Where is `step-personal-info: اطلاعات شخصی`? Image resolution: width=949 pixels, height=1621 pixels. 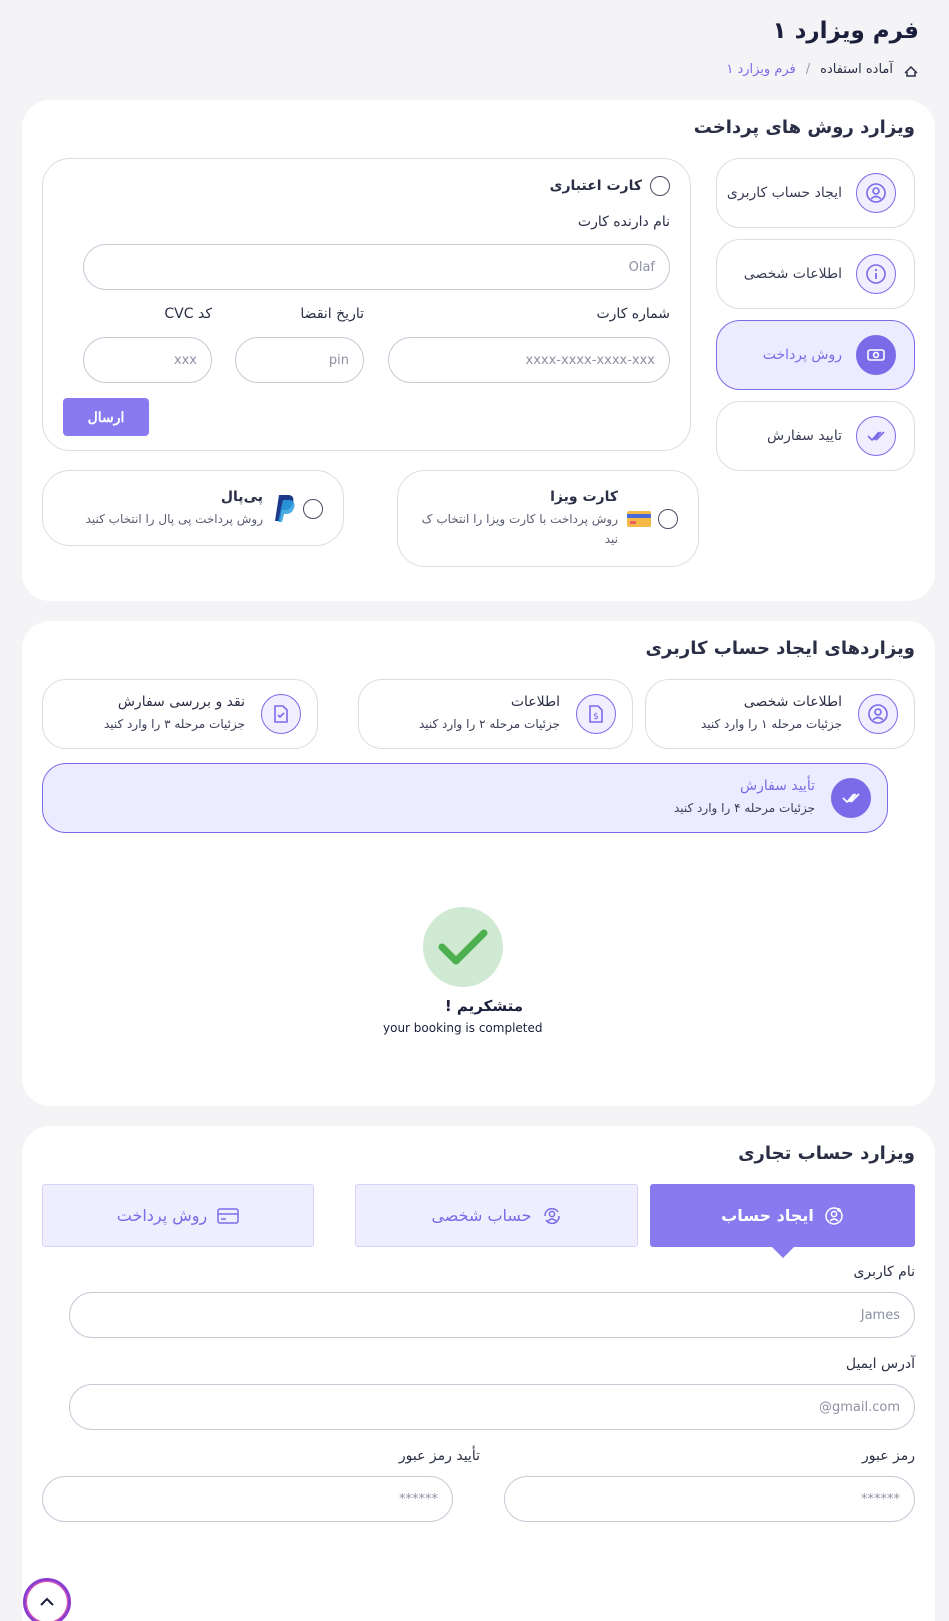 step-personal-info: اطلاعات شخصی is located at coordinates (815, 274).